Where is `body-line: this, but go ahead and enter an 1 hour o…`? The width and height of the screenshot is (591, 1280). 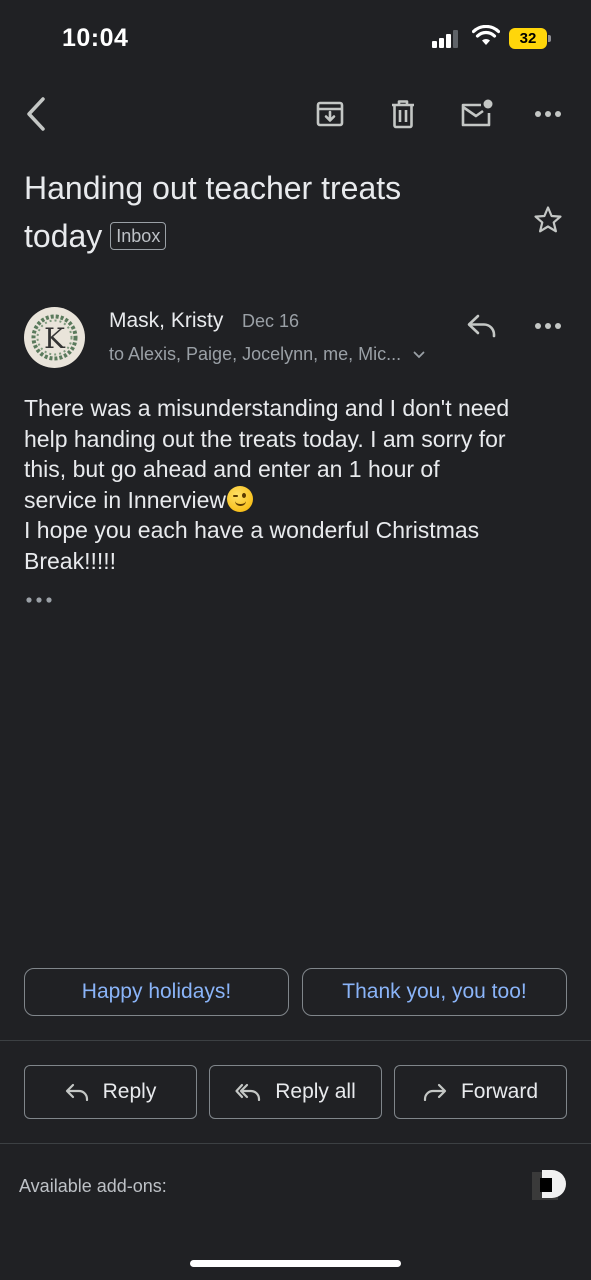 body-line: this, but go ahead and enter an 1 hour o… is located at coordinates (232, 469).